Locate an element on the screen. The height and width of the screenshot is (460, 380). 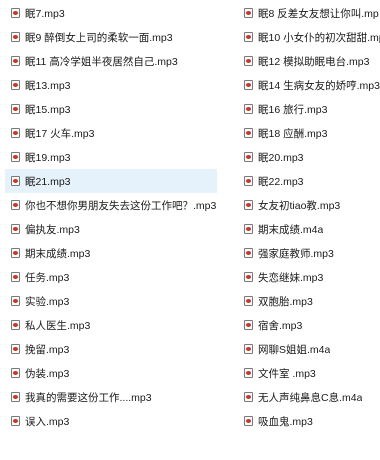
file-item: 文件室 .mp3 is located at coordinates (309, 373).